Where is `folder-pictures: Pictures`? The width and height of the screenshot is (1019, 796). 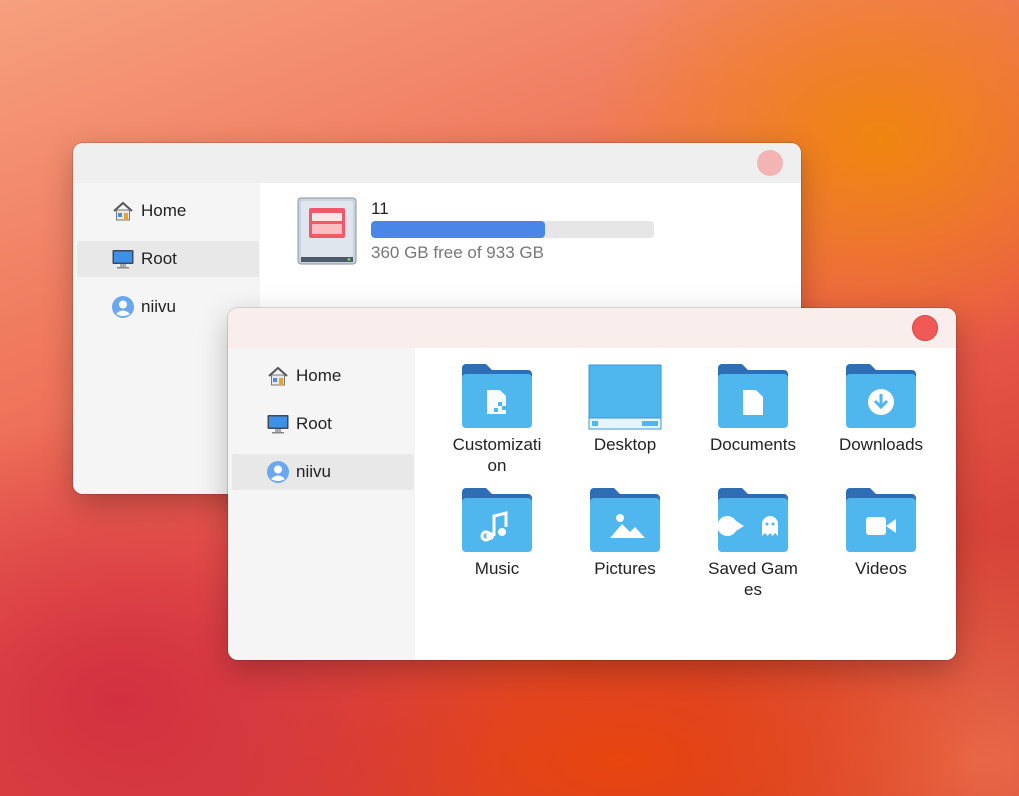
folder-pictures: Pictures is located at coordinates (625, 532).